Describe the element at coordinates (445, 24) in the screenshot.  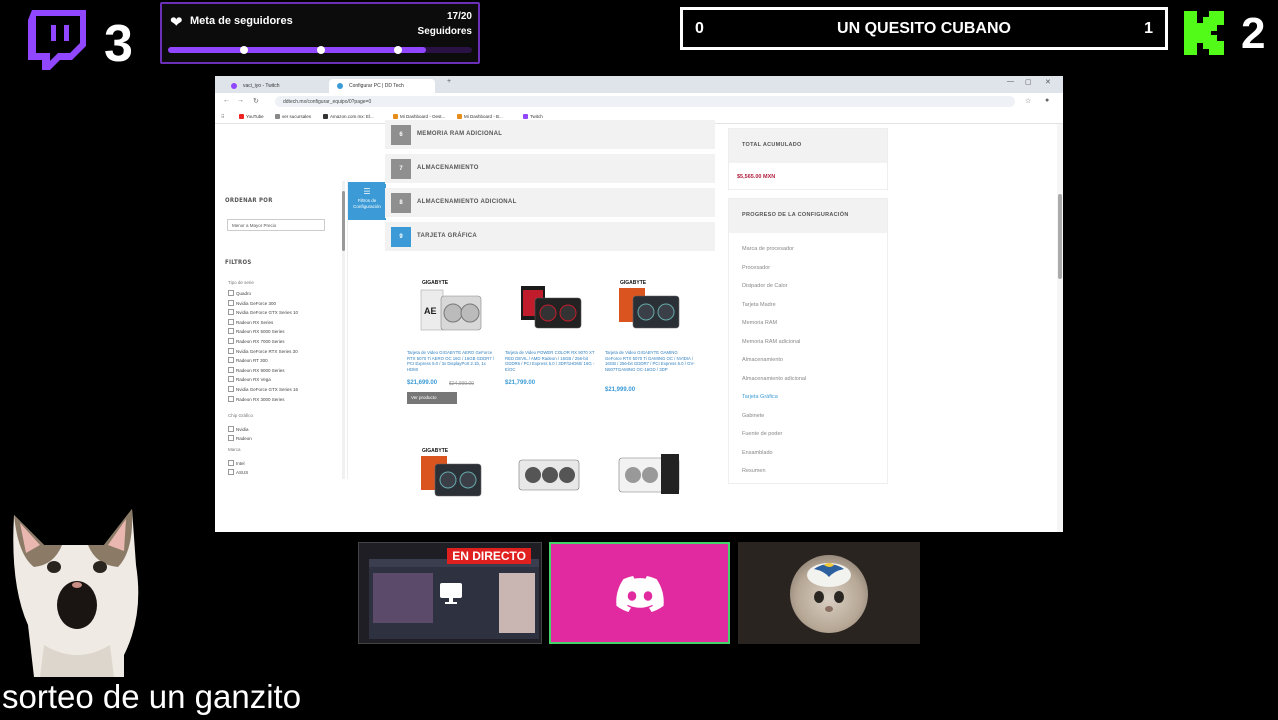
I see `goal-count: 17/20 Seguidores` at that location.